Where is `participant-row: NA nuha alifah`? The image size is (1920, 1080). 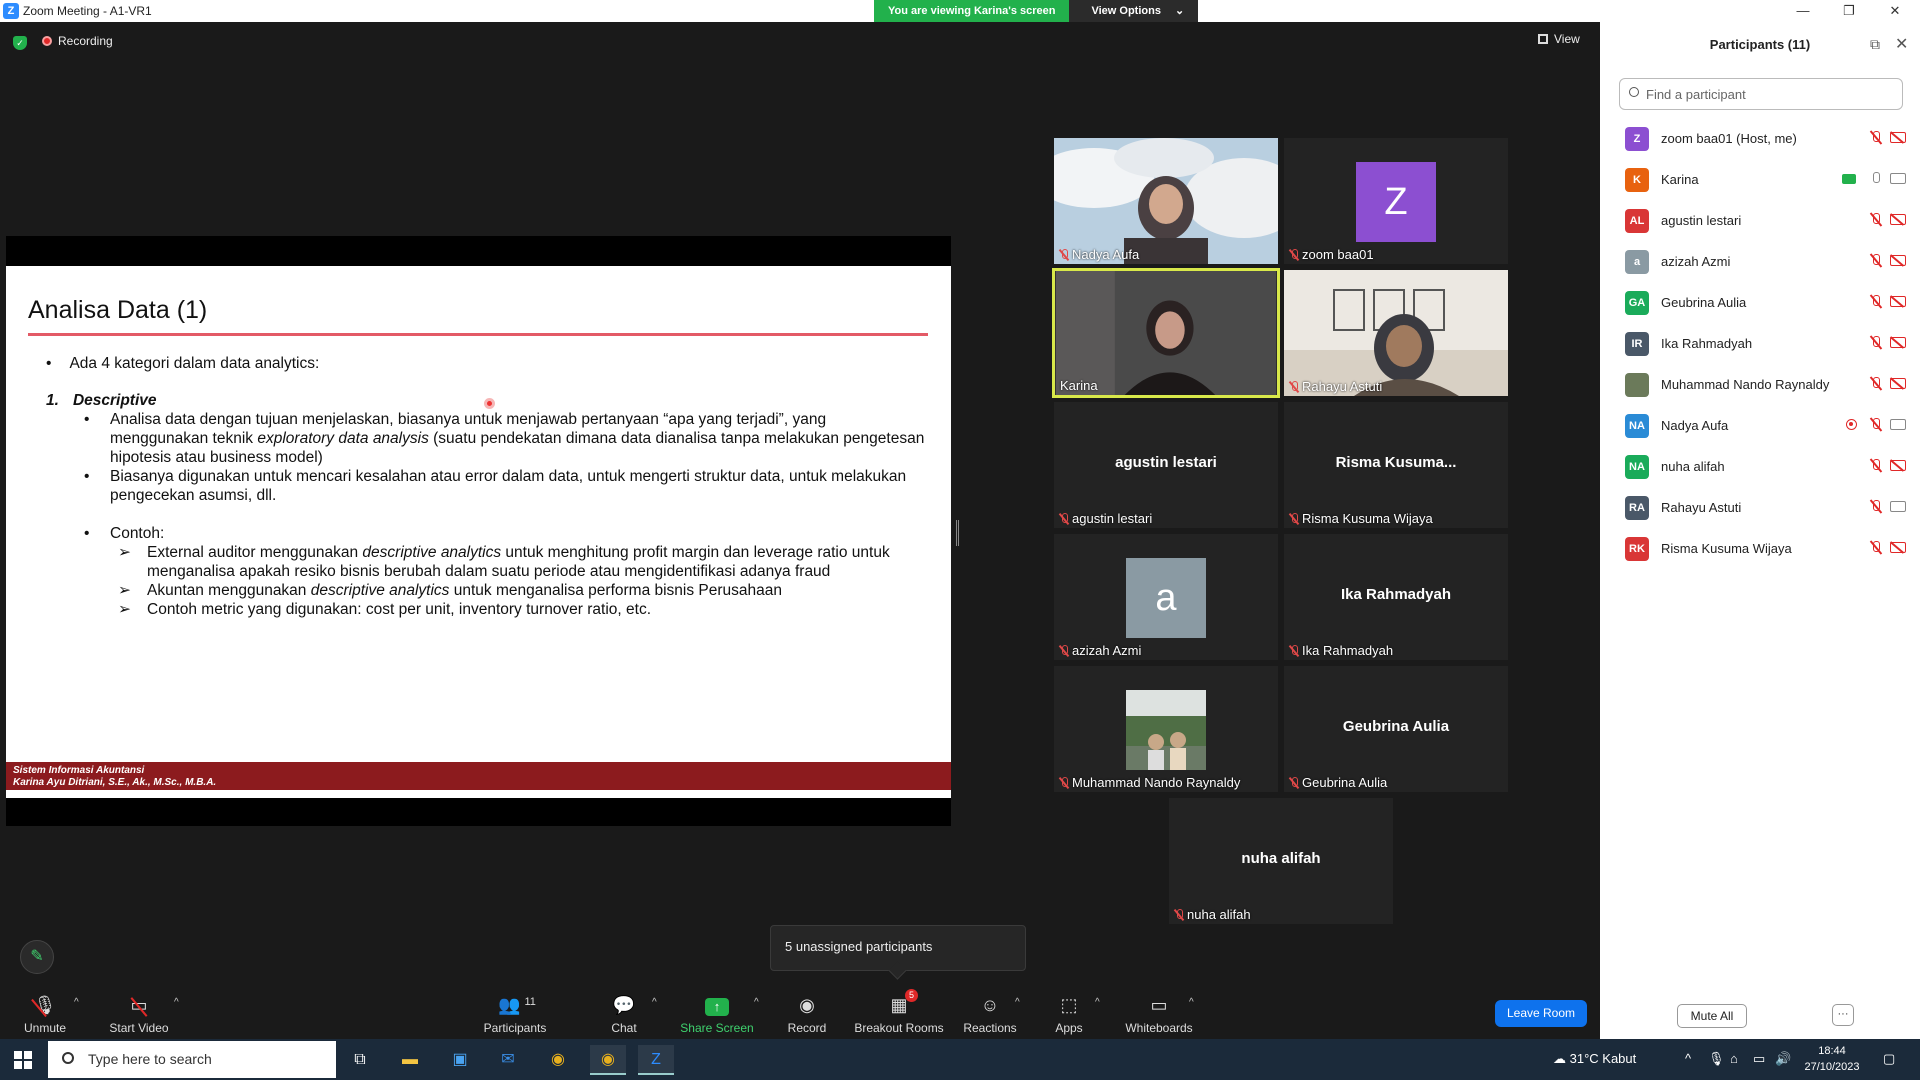
participant-row: NA nuha alifah is located at coordinates (1760, 466).